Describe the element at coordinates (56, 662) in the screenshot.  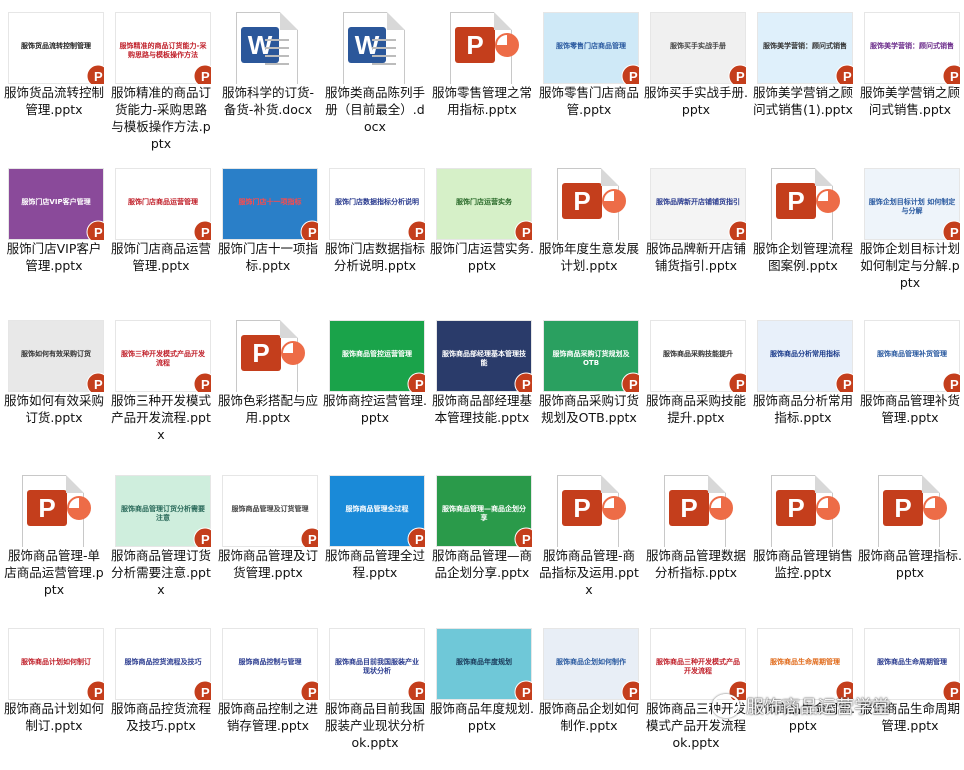
I see `slide-title: 服饰商品计划如何制订` at that location.